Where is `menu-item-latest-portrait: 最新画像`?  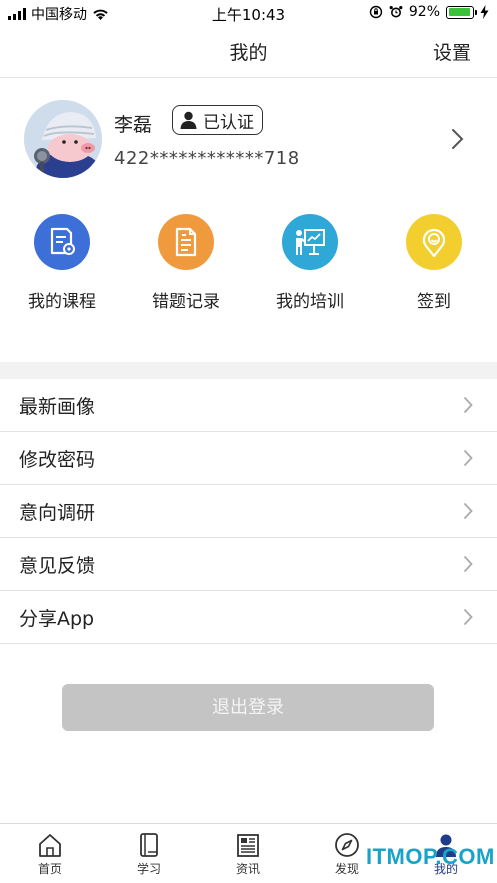 menu-item-latest-portrait: 最新画像 is located at coordinates (248, 405).